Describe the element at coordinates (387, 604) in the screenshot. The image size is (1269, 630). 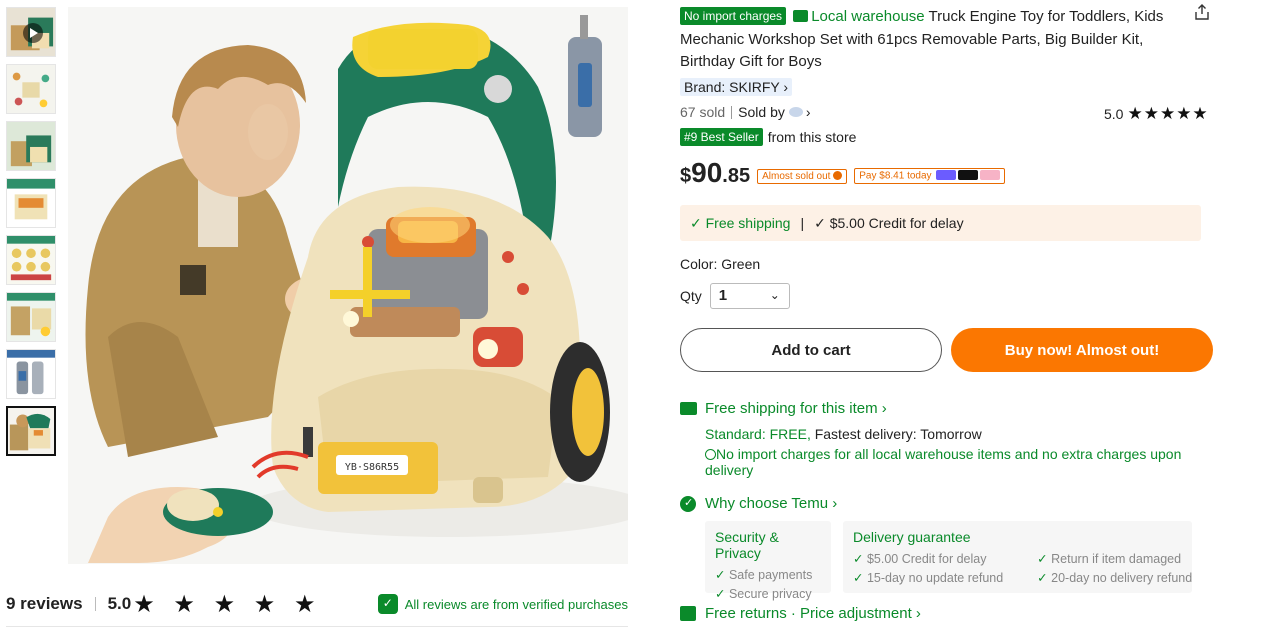
I see `shield-icon` at that location.